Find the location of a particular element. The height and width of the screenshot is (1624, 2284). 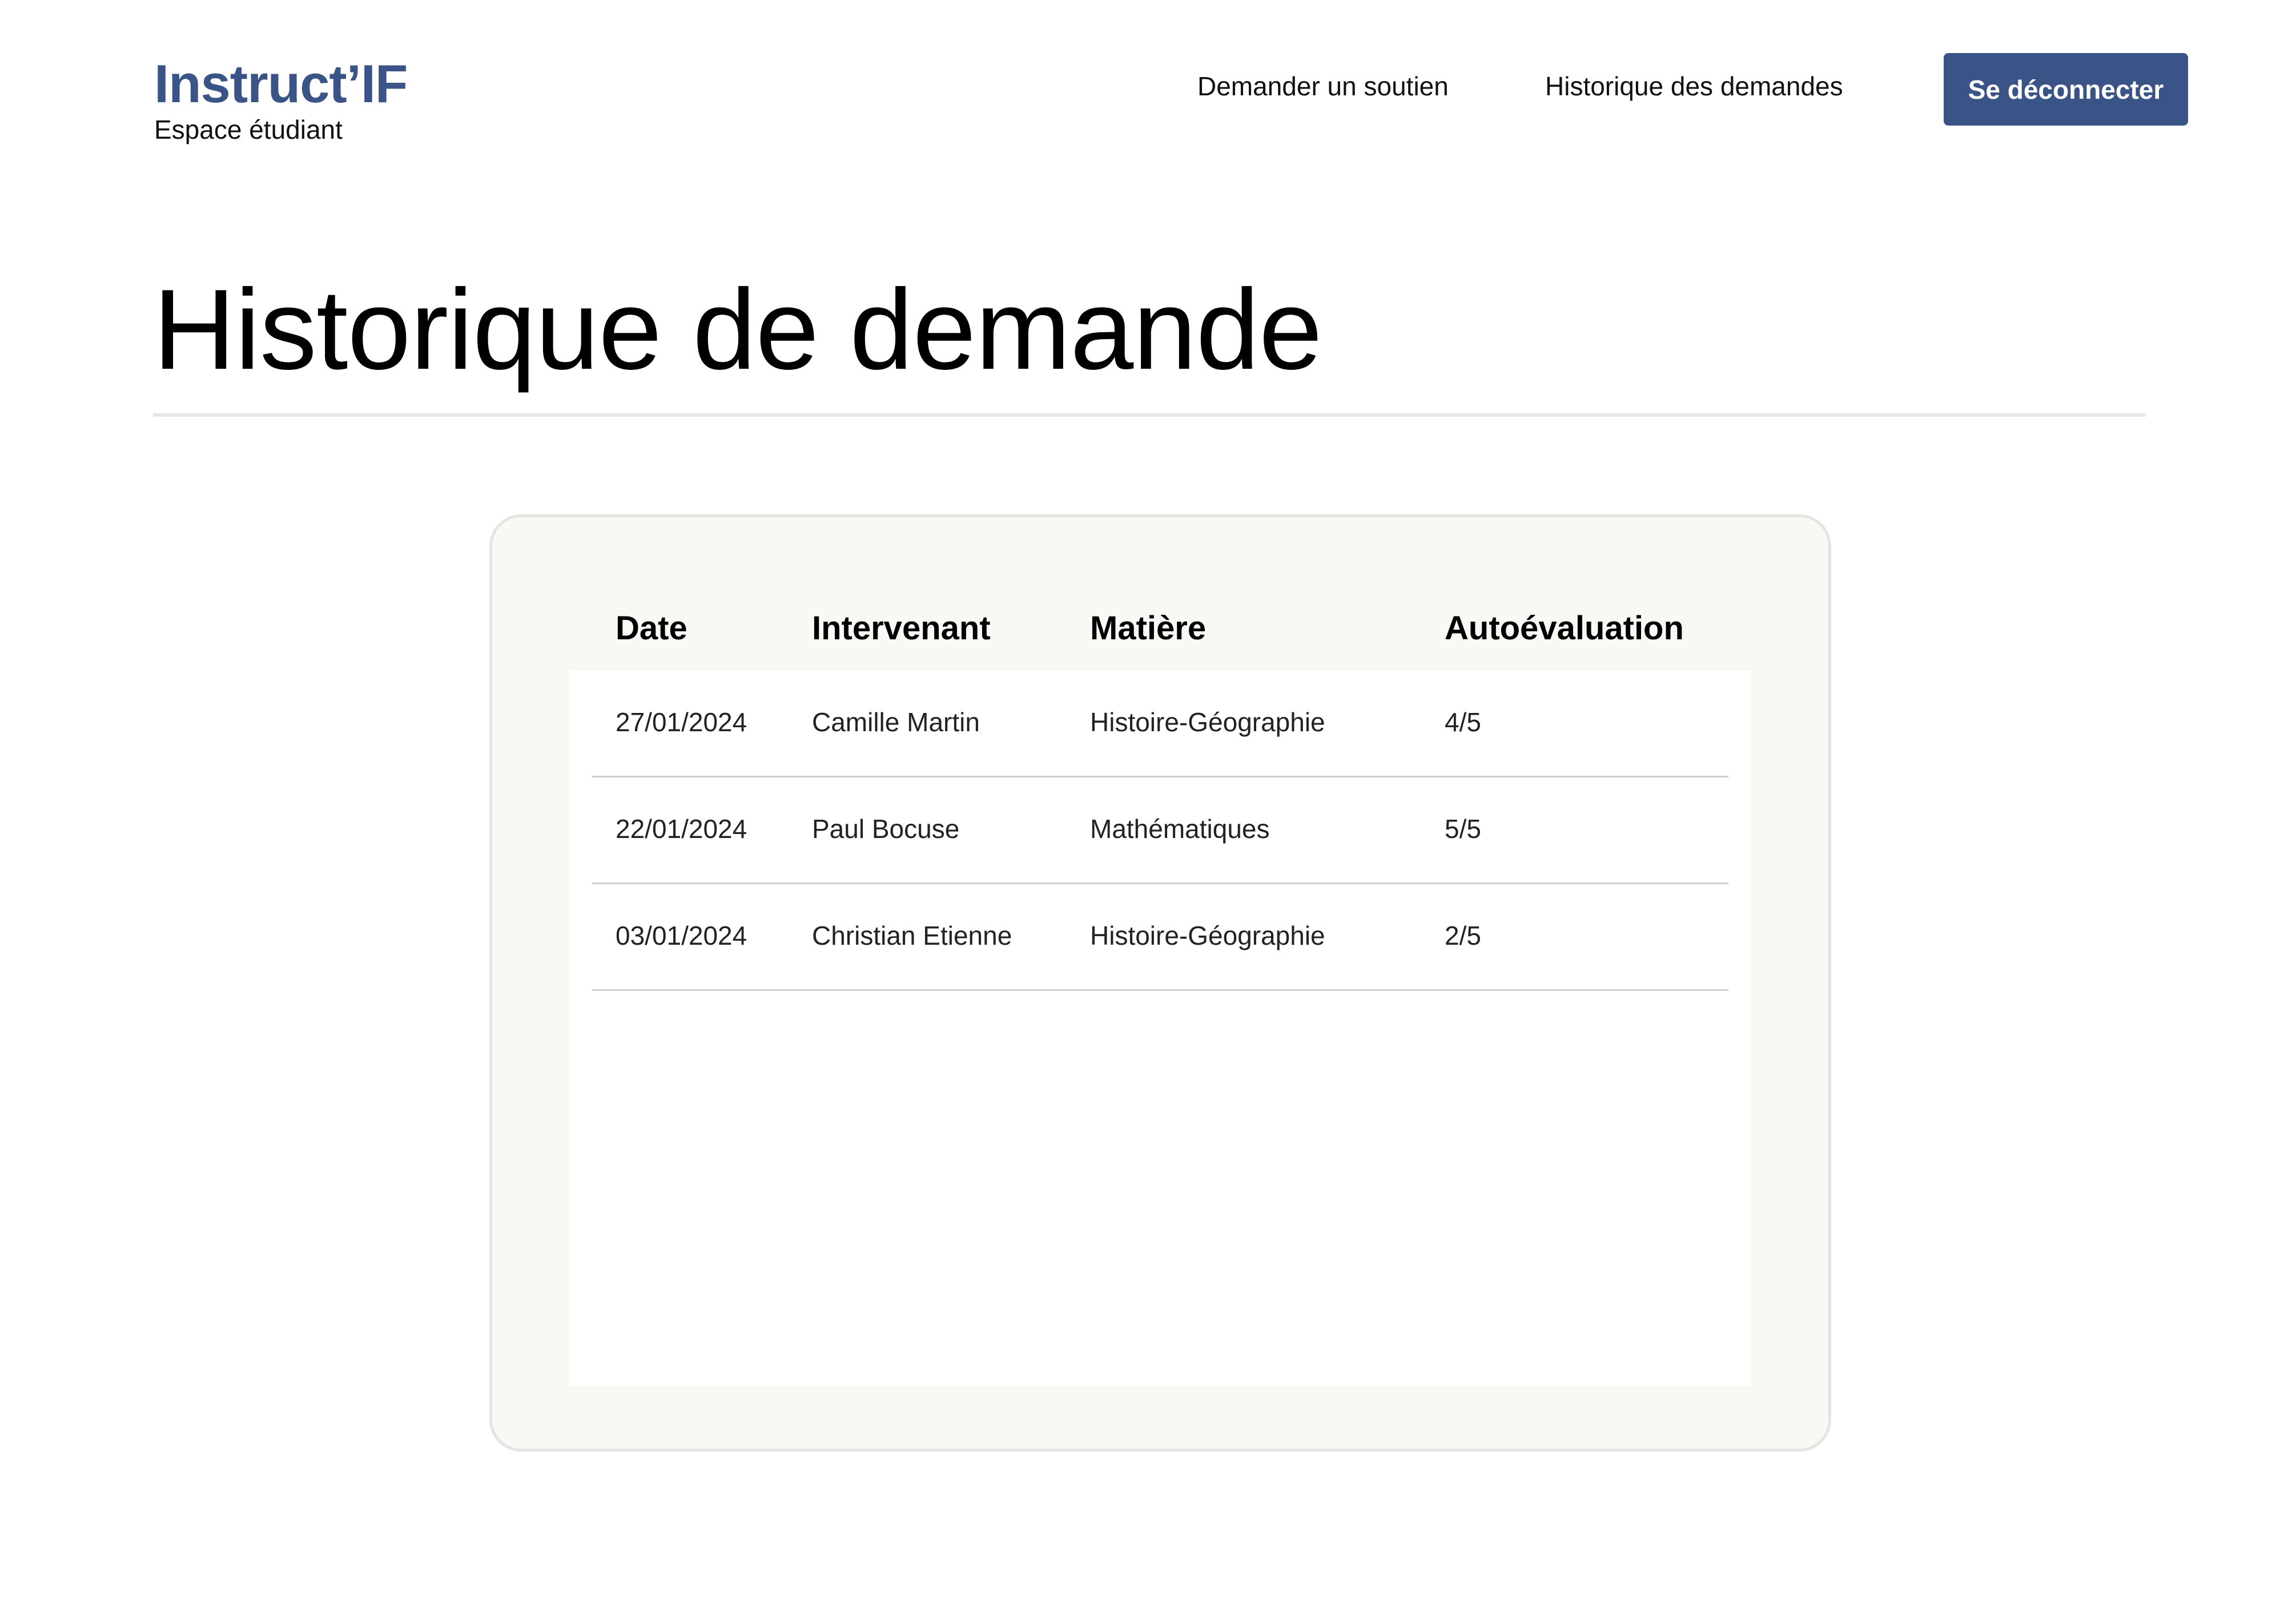

cell-intervenant: Paul Bocuse is located at coordinates (886, 829).